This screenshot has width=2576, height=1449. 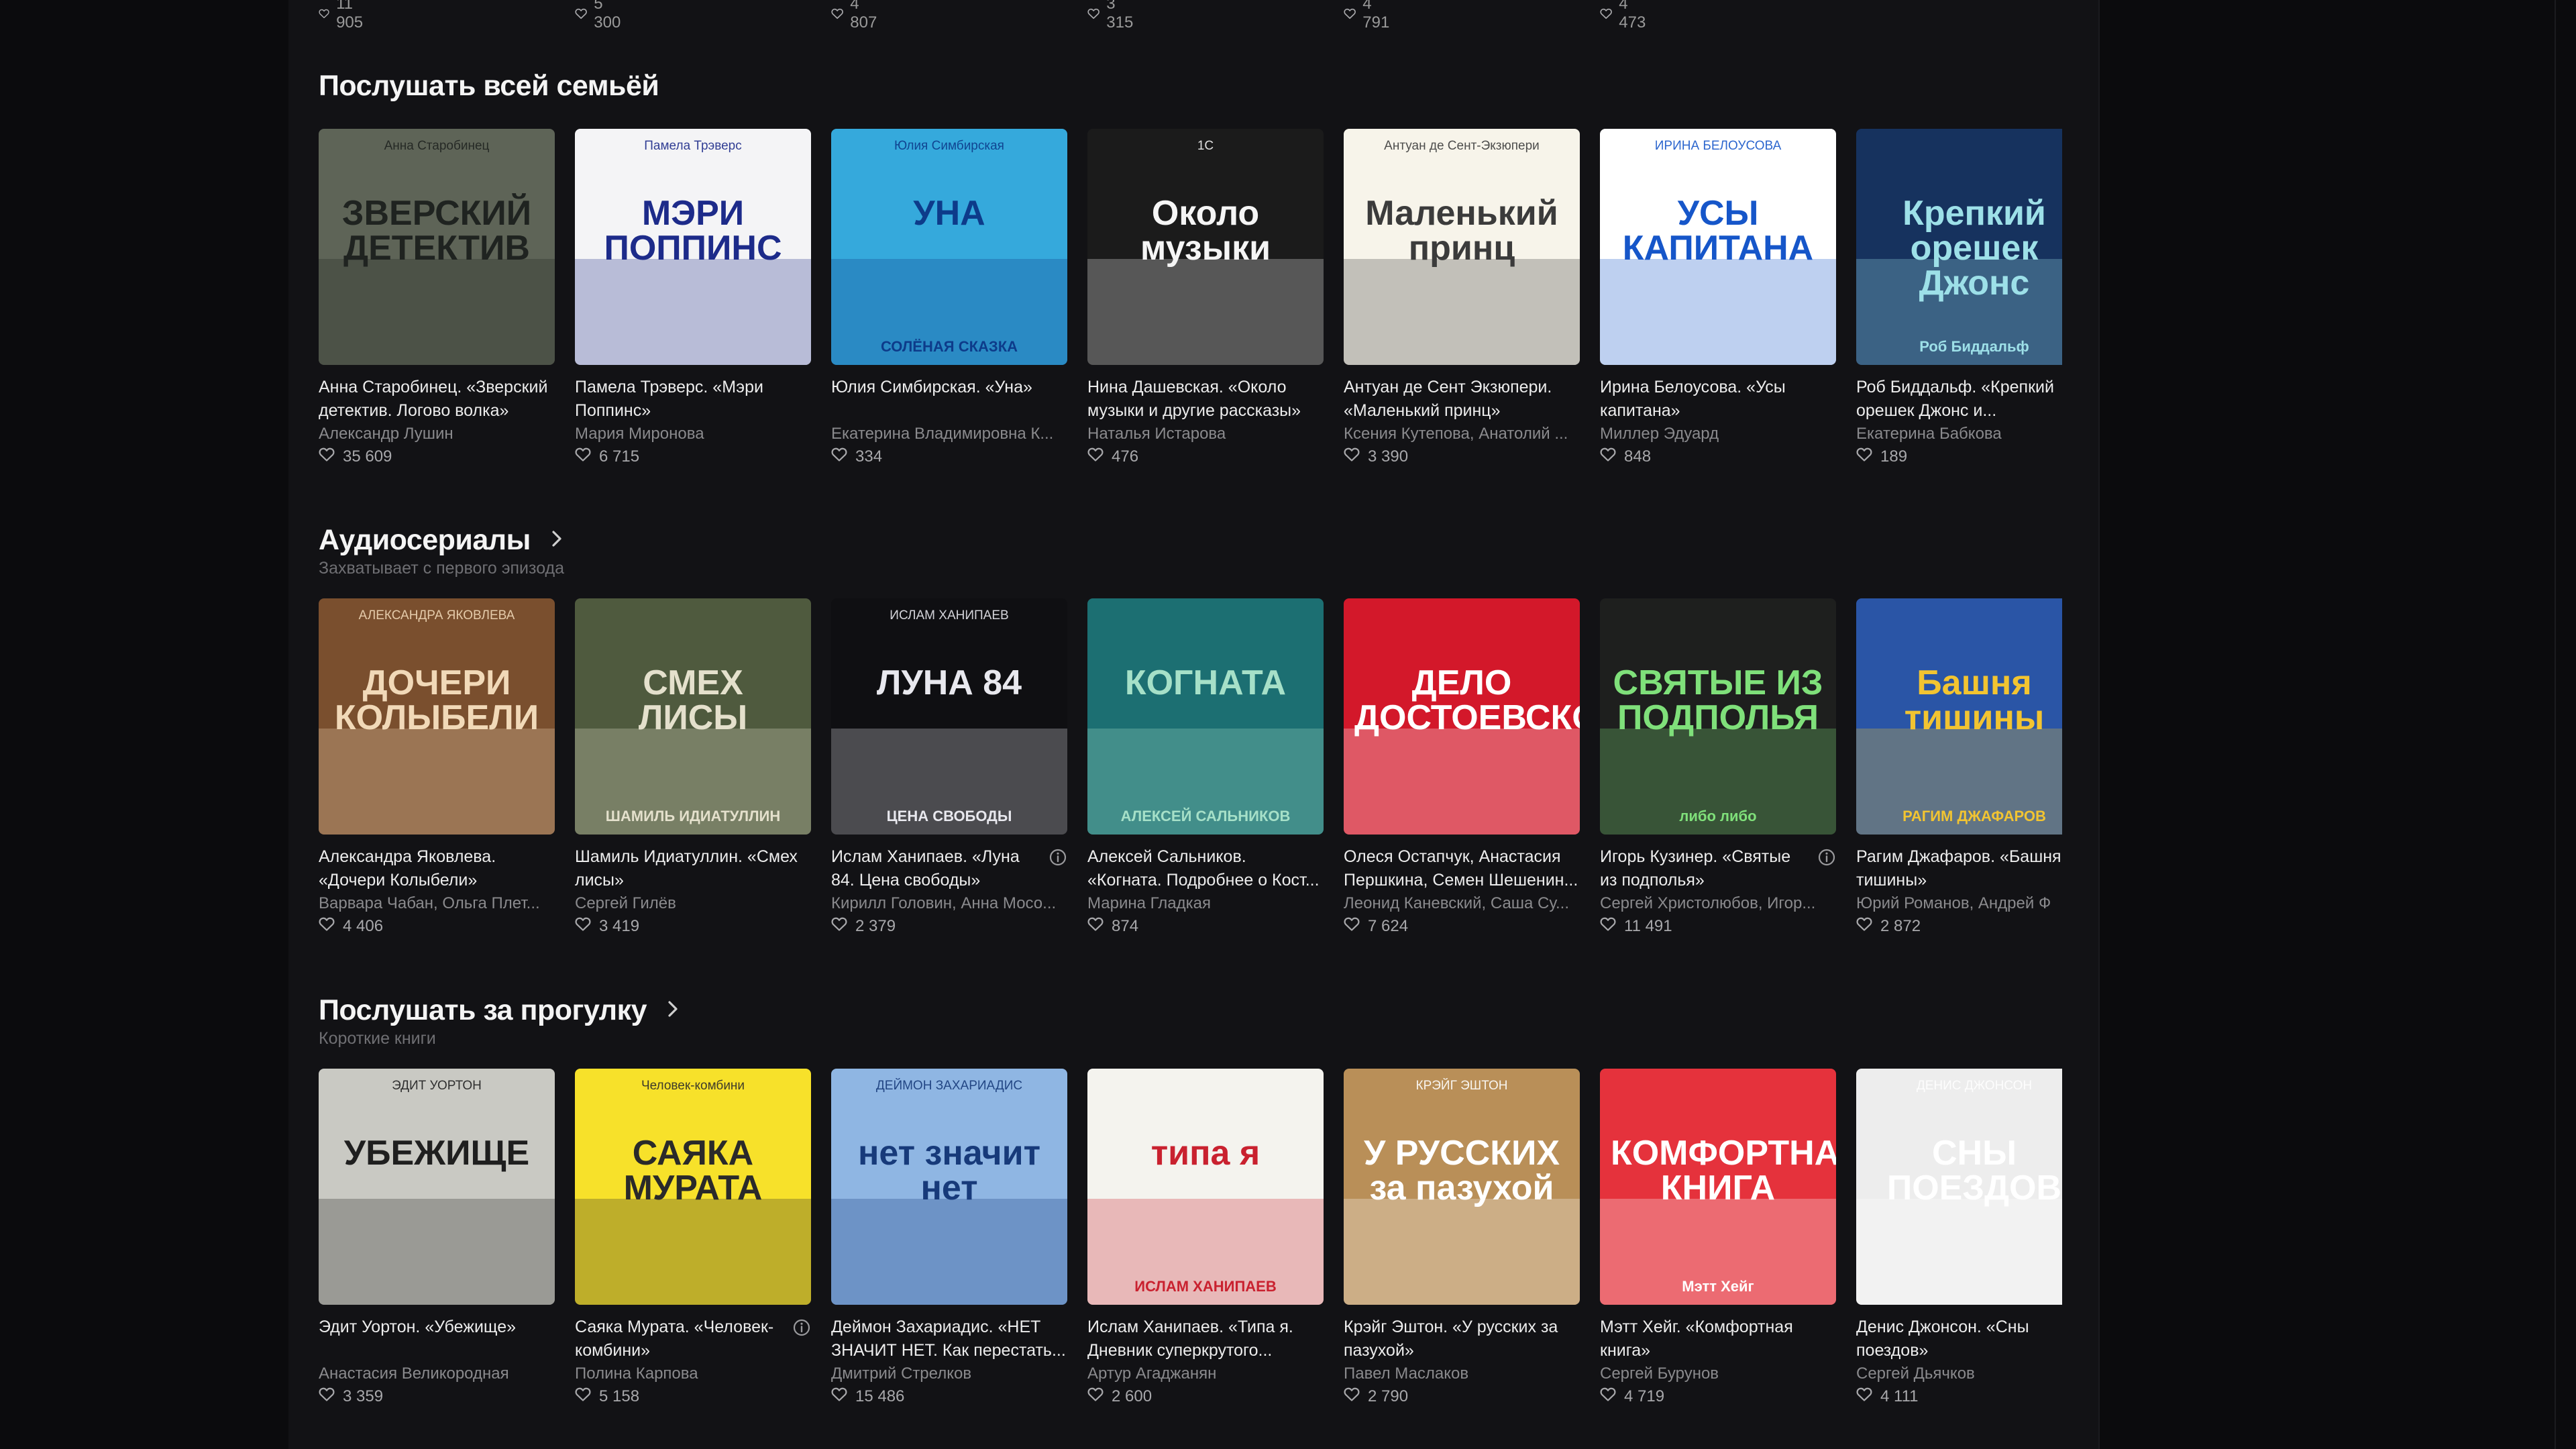 What do you see at coordinates (1718, 1187) in the screenshot?
I see `book-cover: КОМФОРТНАЯ КНИГА Мэтт Хейг` at bounding box center [1718, 1187].